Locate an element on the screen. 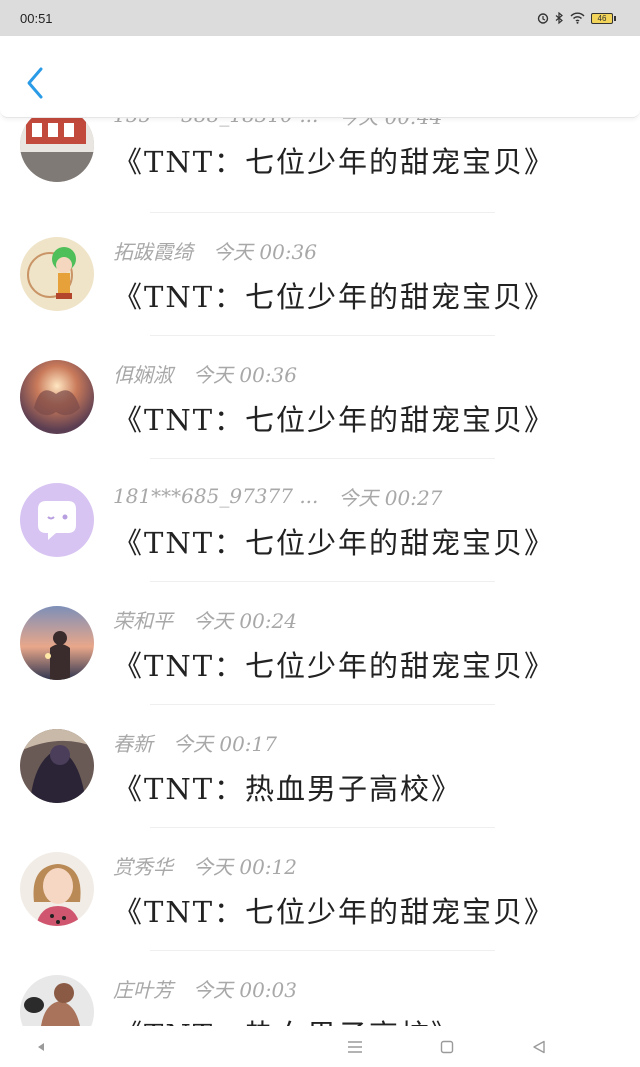 The height and width of the screenshot is (1067, 640). wifi-icon is located at coordinates (577, 18).